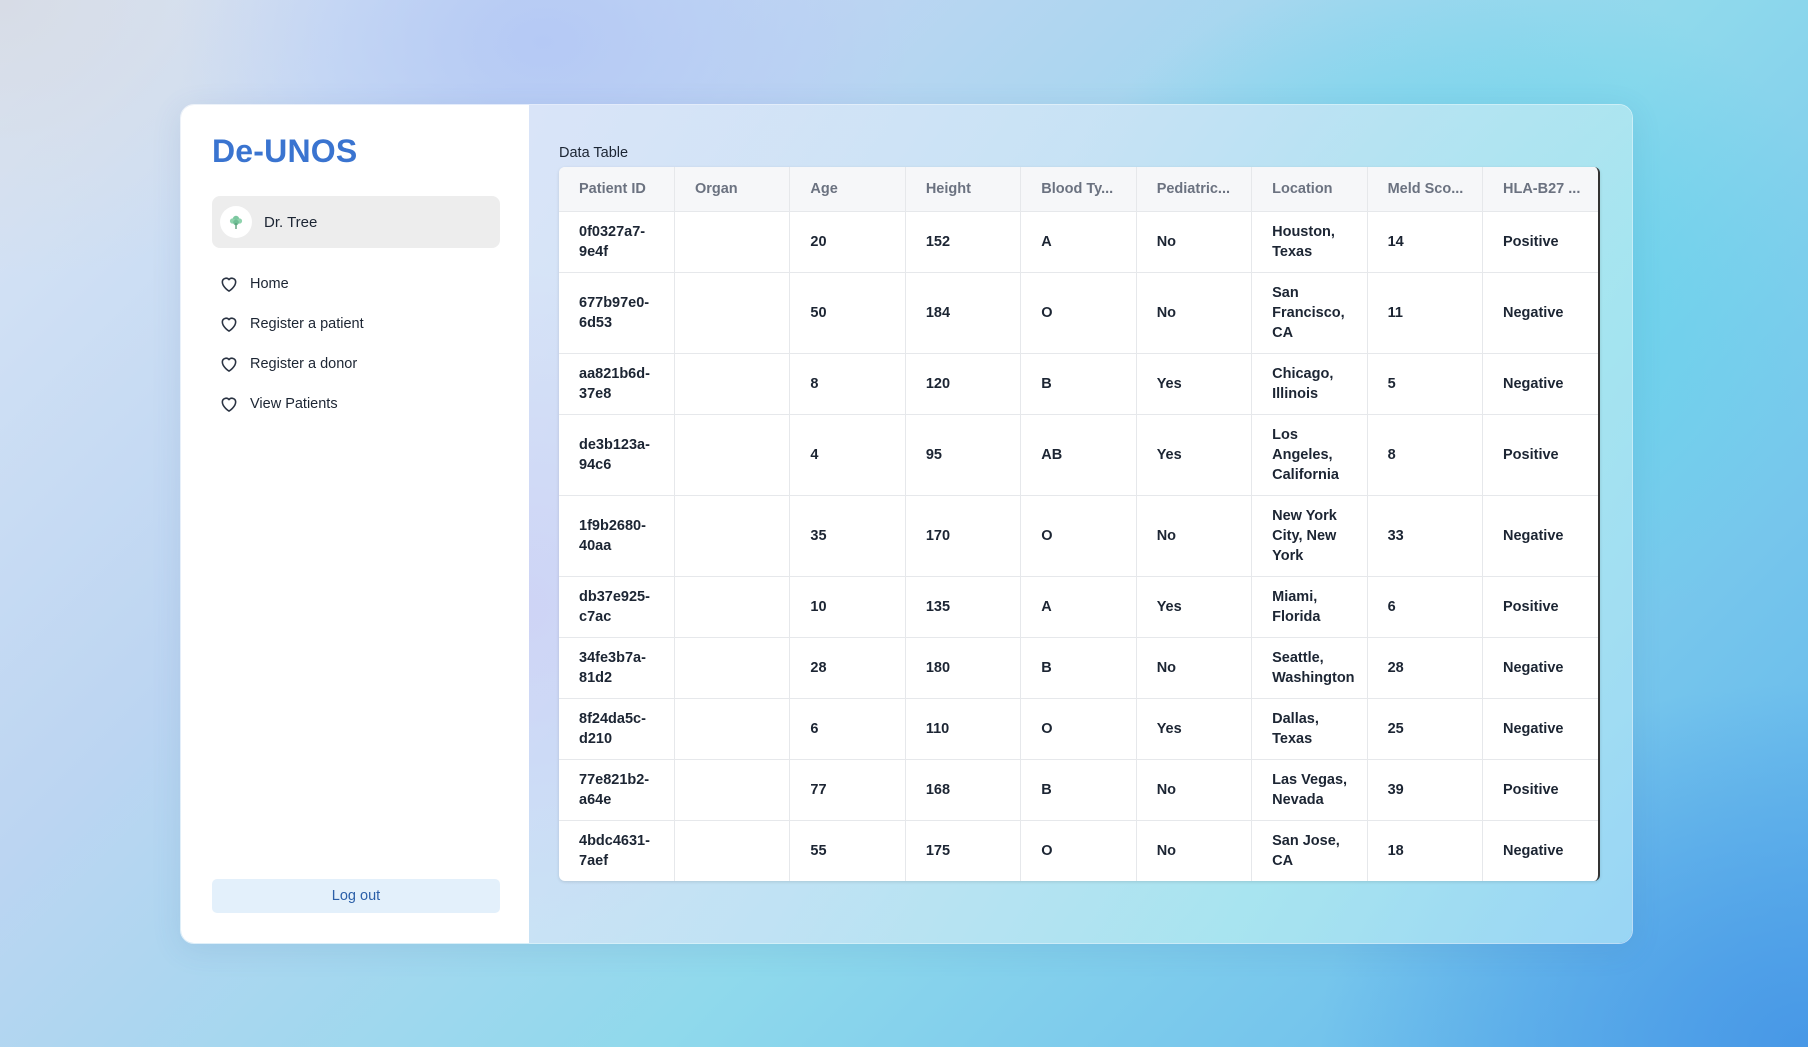  Describe the element at coordinates (1309, 455) in the screenshot. I see `table-cell: Los Angeles, California` at that location.